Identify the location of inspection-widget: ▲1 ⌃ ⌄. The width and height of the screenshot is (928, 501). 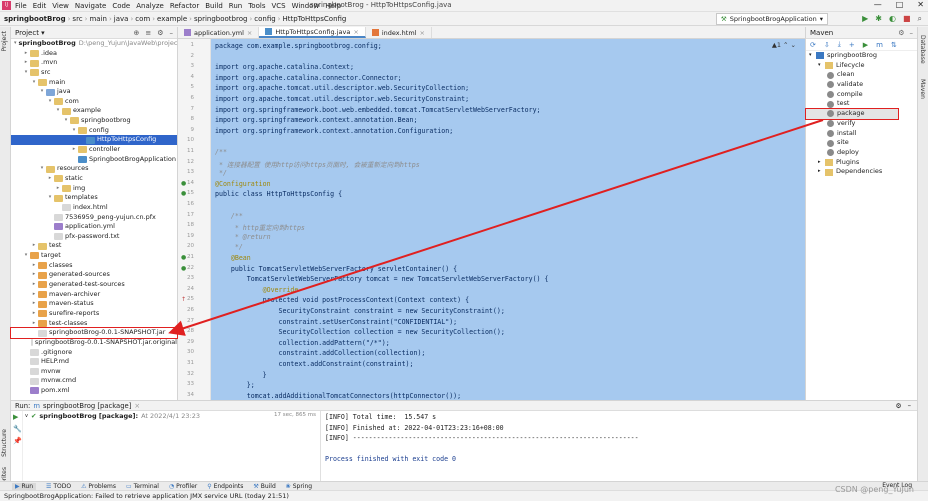
(784, 45).